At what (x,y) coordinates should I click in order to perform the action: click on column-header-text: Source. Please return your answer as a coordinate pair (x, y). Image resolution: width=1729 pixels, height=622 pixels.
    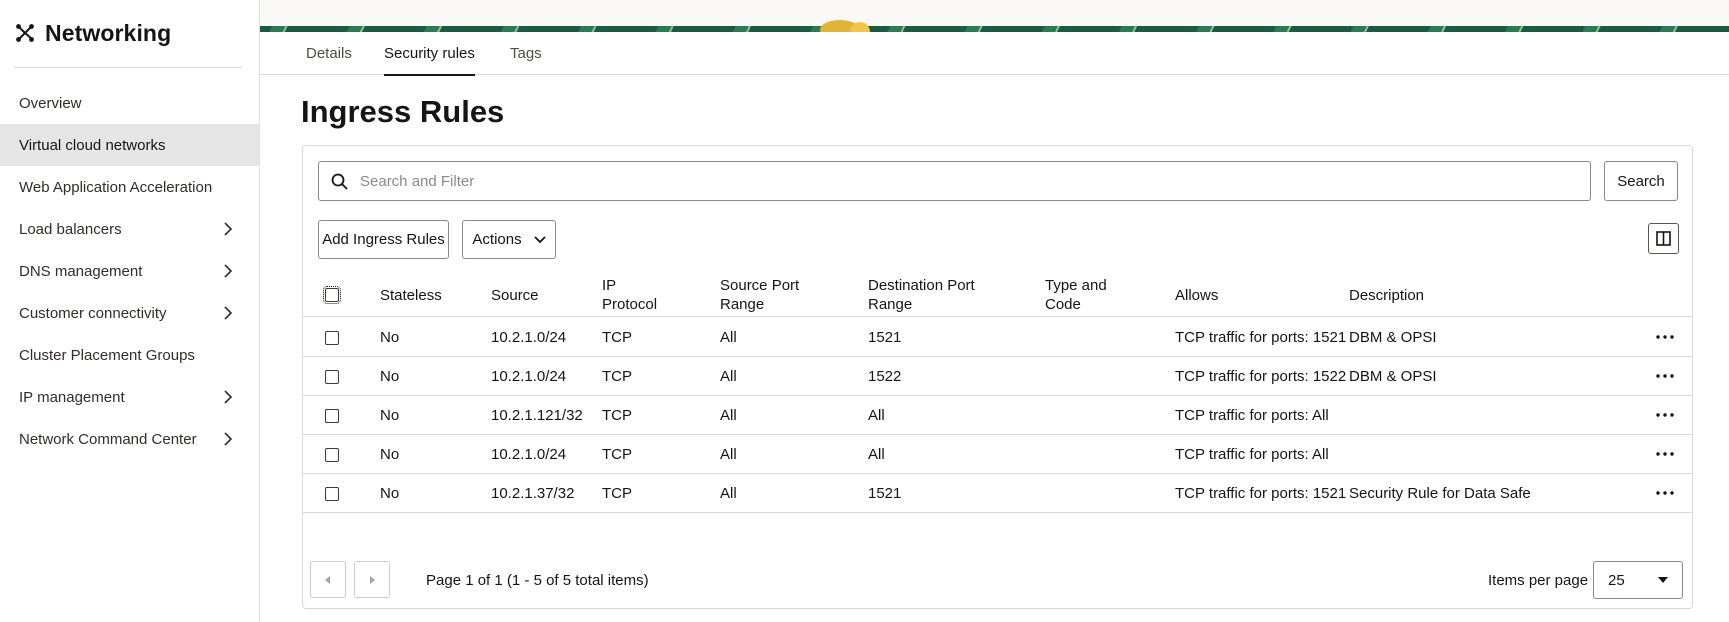
    Looking at the image, I should click on (515, 295).